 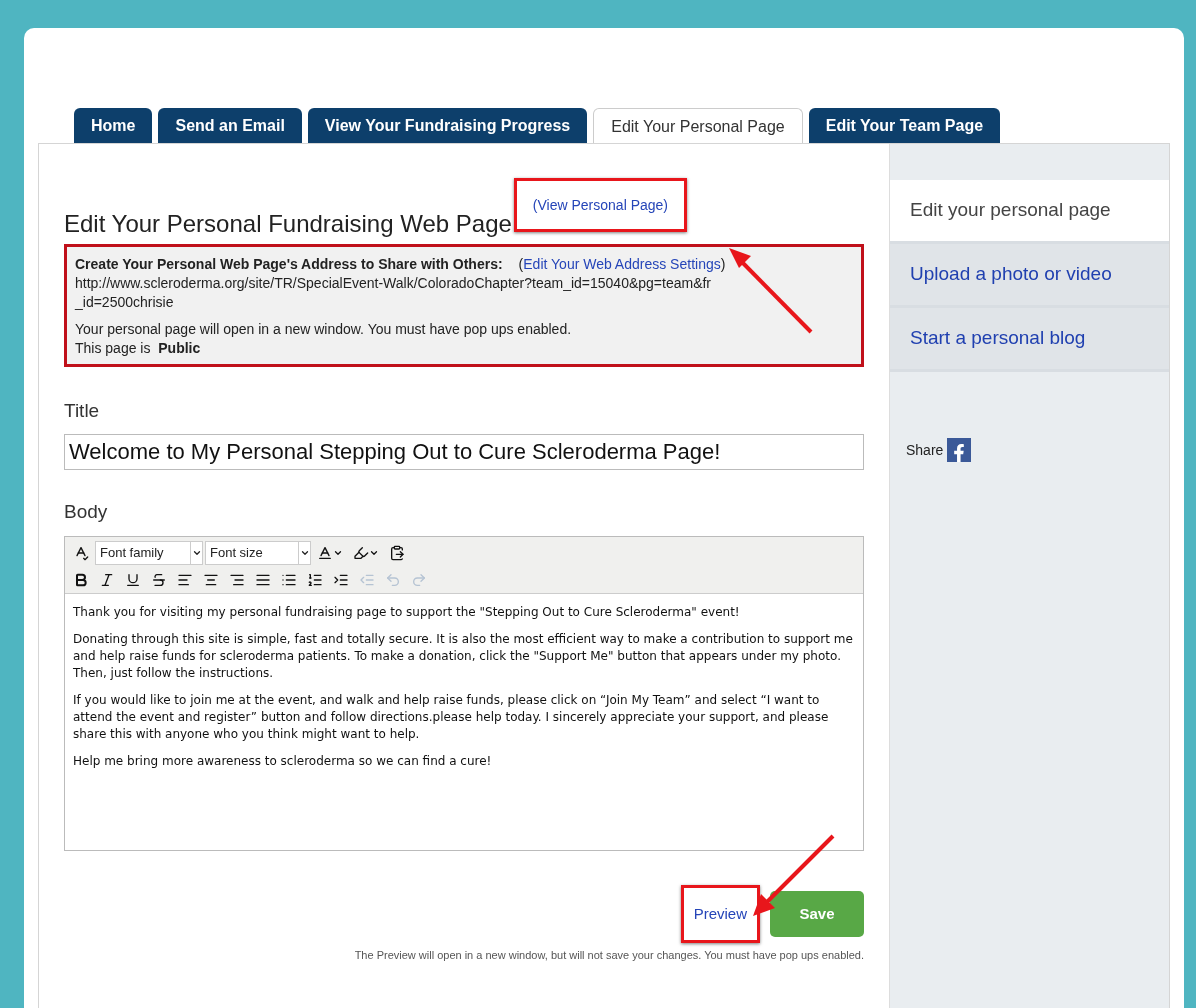 I want to click on strikethrough-icon, so click(x=159, y=580).